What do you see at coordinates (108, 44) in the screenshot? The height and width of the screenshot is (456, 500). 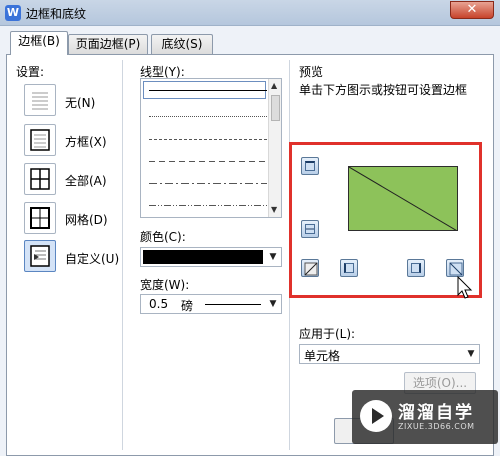 I see `tab-page-borders: 页面边框(P)` at bounding box center [108, 44].